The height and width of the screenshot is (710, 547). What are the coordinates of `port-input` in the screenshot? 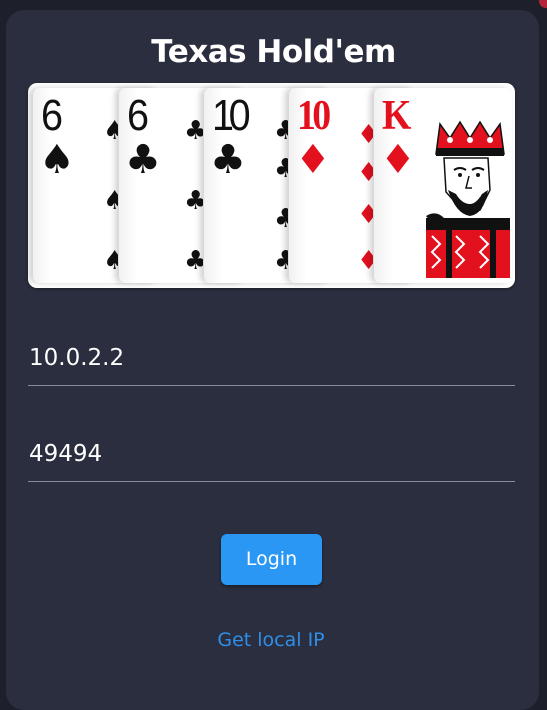 It's located at (272, 454).